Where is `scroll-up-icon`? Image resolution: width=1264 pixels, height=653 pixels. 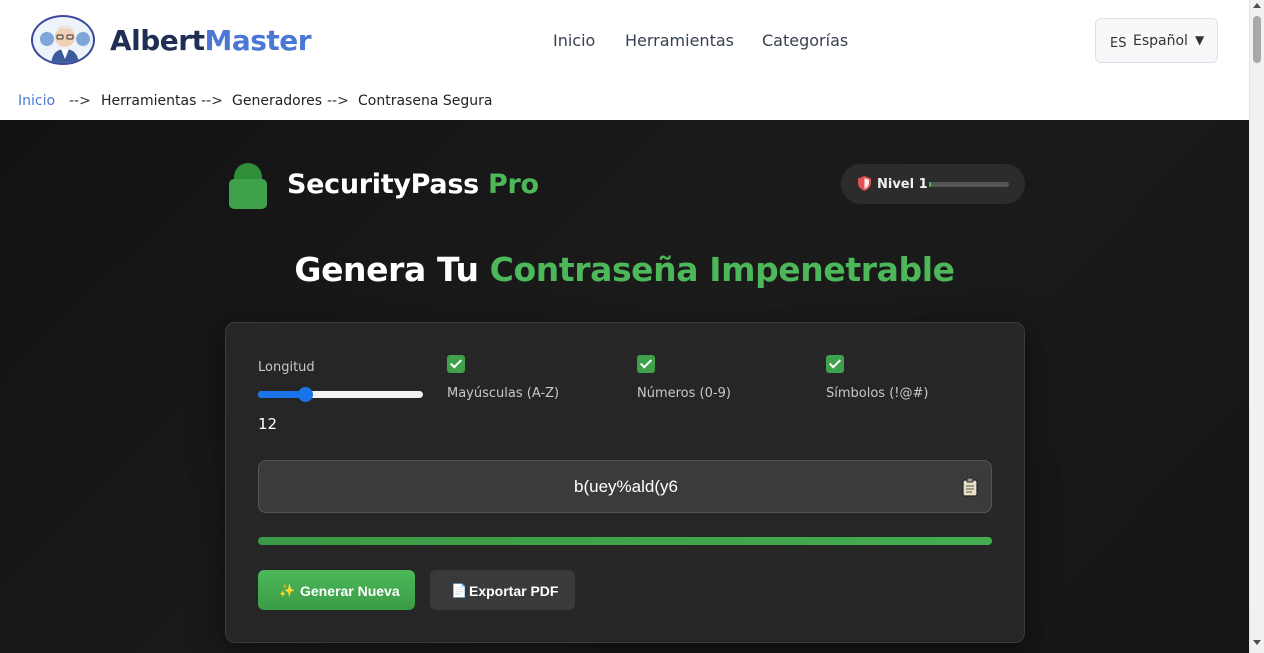 scroll-up-icon is located at coordinates (1257, 5).